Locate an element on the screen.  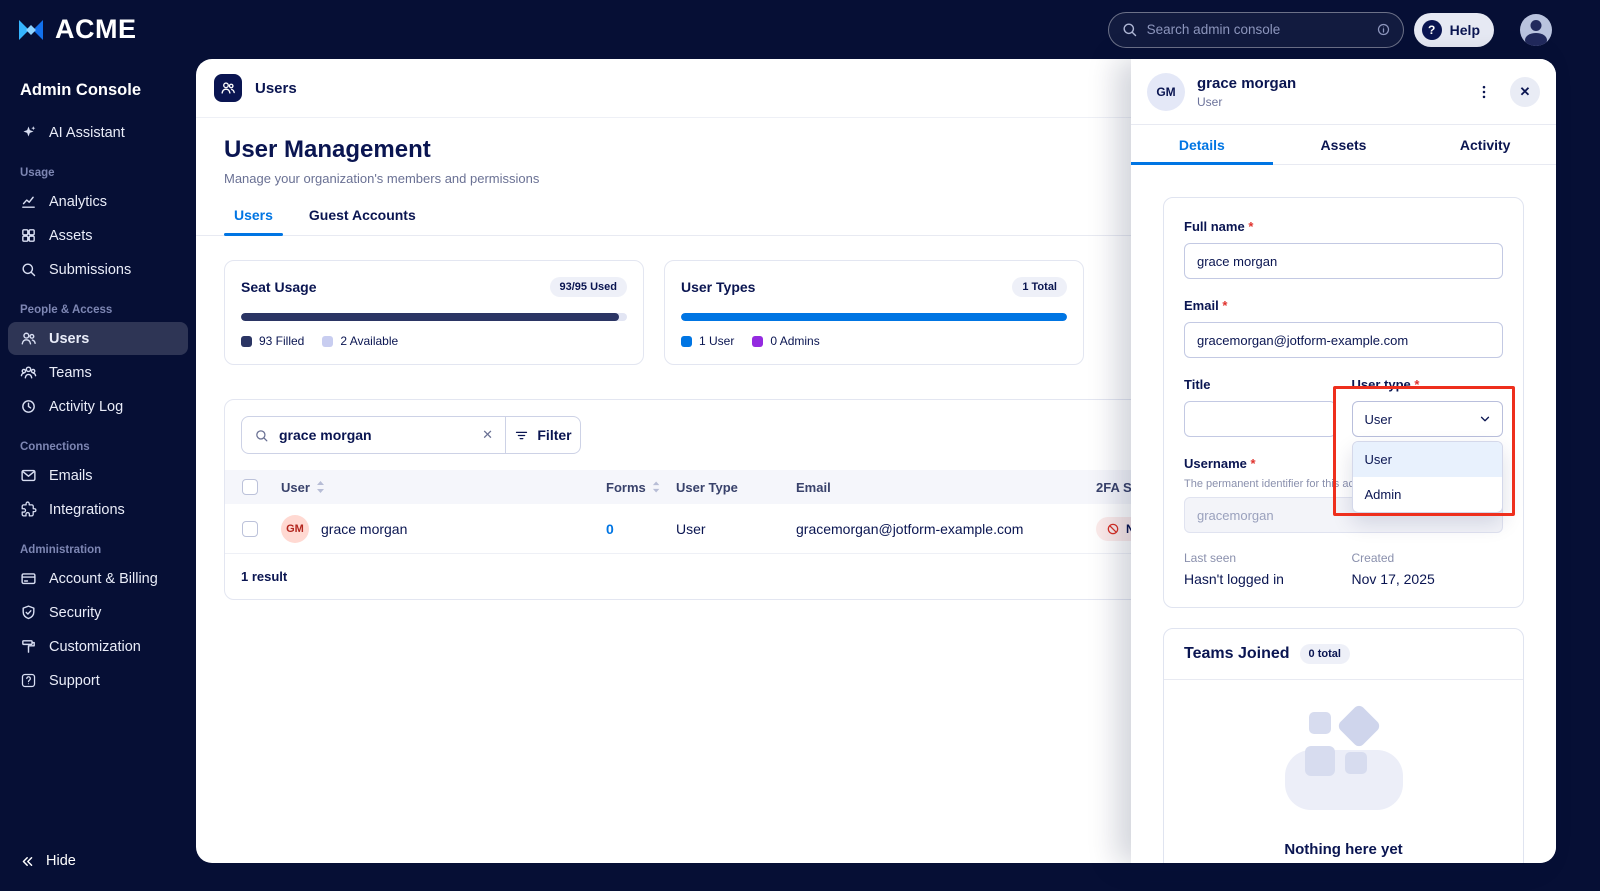
seat-usage-fill is located at coordinates (430, 317).